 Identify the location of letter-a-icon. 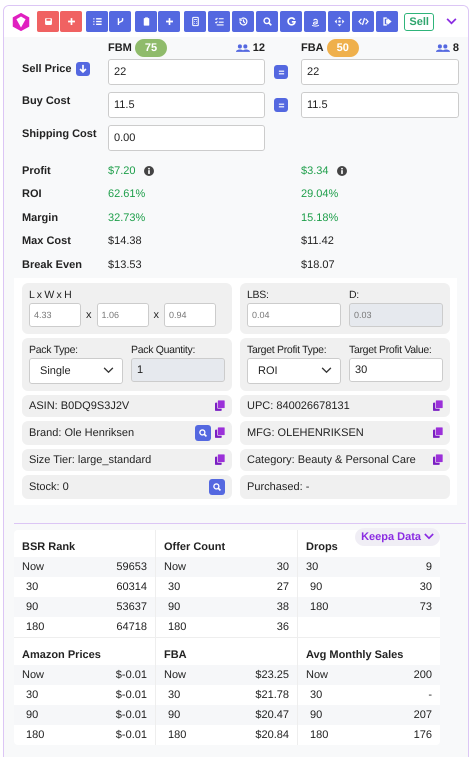
(315, 21).